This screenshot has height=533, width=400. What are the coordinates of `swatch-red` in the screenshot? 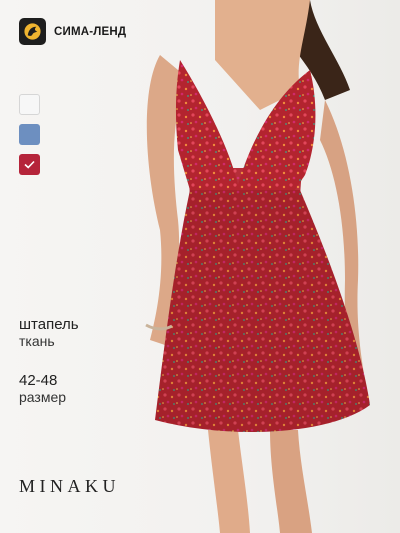 It's located at (29, 164).